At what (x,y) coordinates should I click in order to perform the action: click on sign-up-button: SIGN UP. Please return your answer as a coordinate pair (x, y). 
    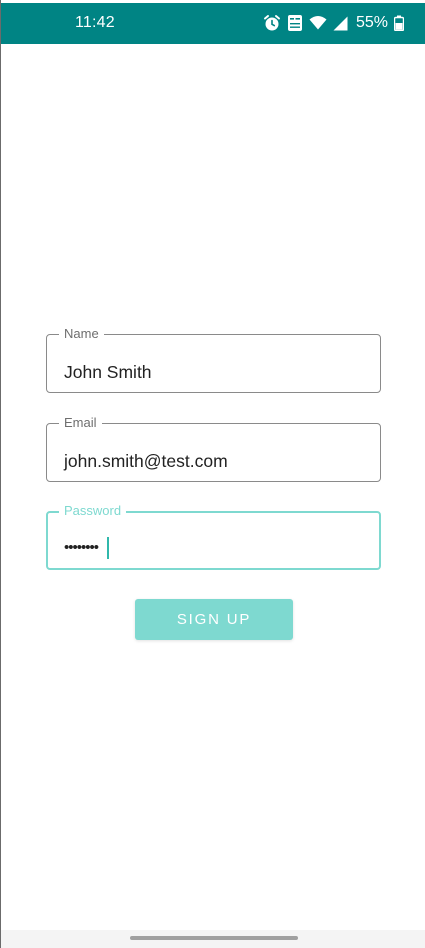
    Looking at the image, I should click on (214, 619).